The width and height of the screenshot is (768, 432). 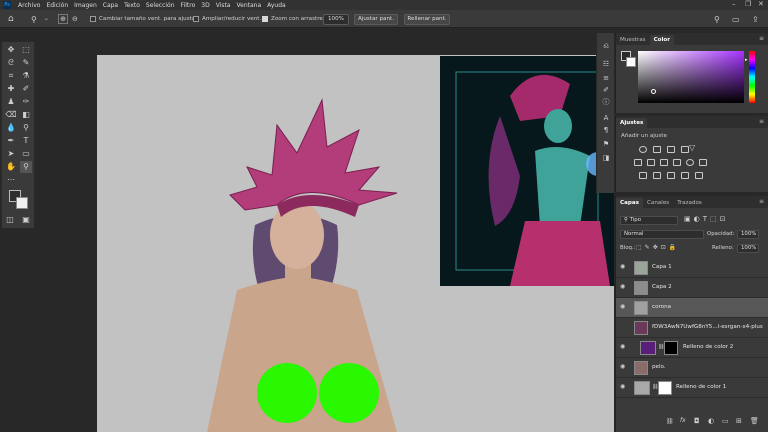 What do you see at coordinates (11, 141) in the screenshot?
I see `pen-tool-icon: ✒` at bounding box center [11, 141].